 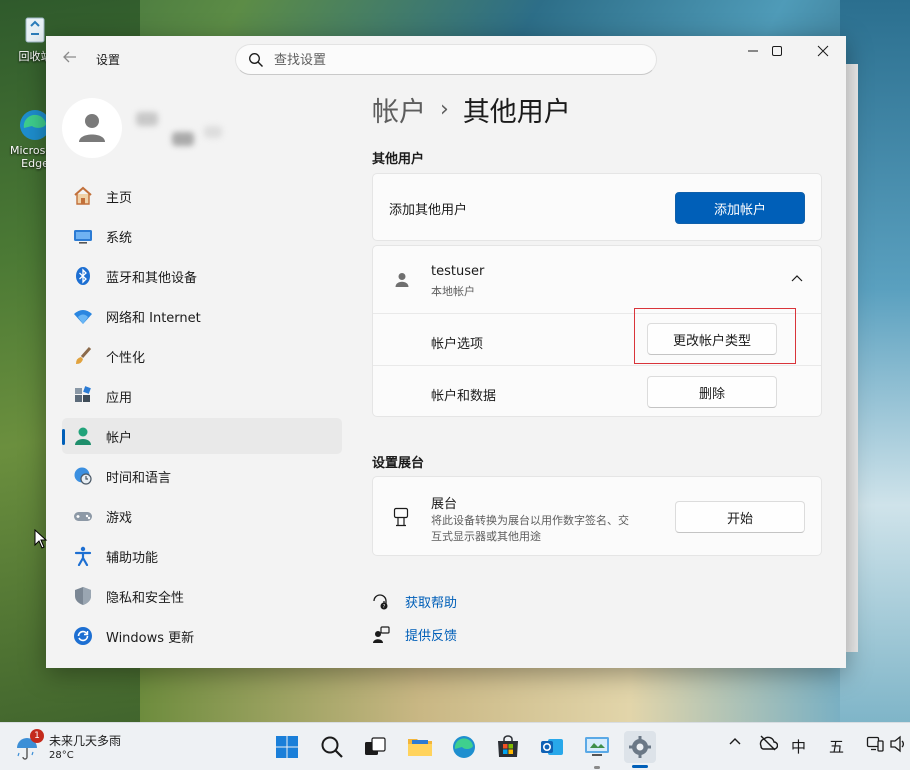 I want to click on title-bar: 设置, so click(x=446, y=59).